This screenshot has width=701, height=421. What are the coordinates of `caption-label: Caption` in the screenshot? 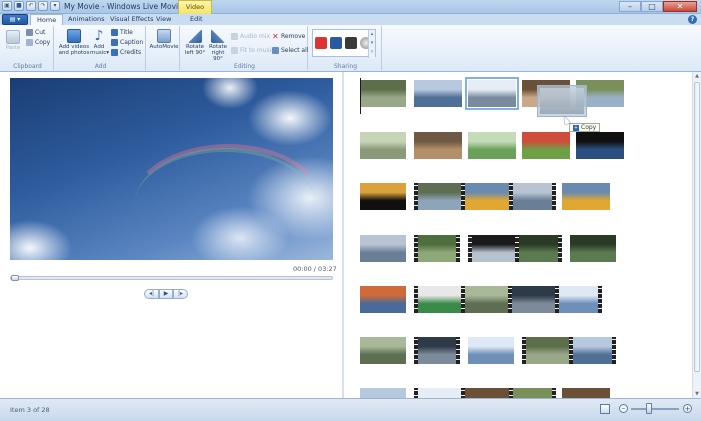 It's located at (132, 42).